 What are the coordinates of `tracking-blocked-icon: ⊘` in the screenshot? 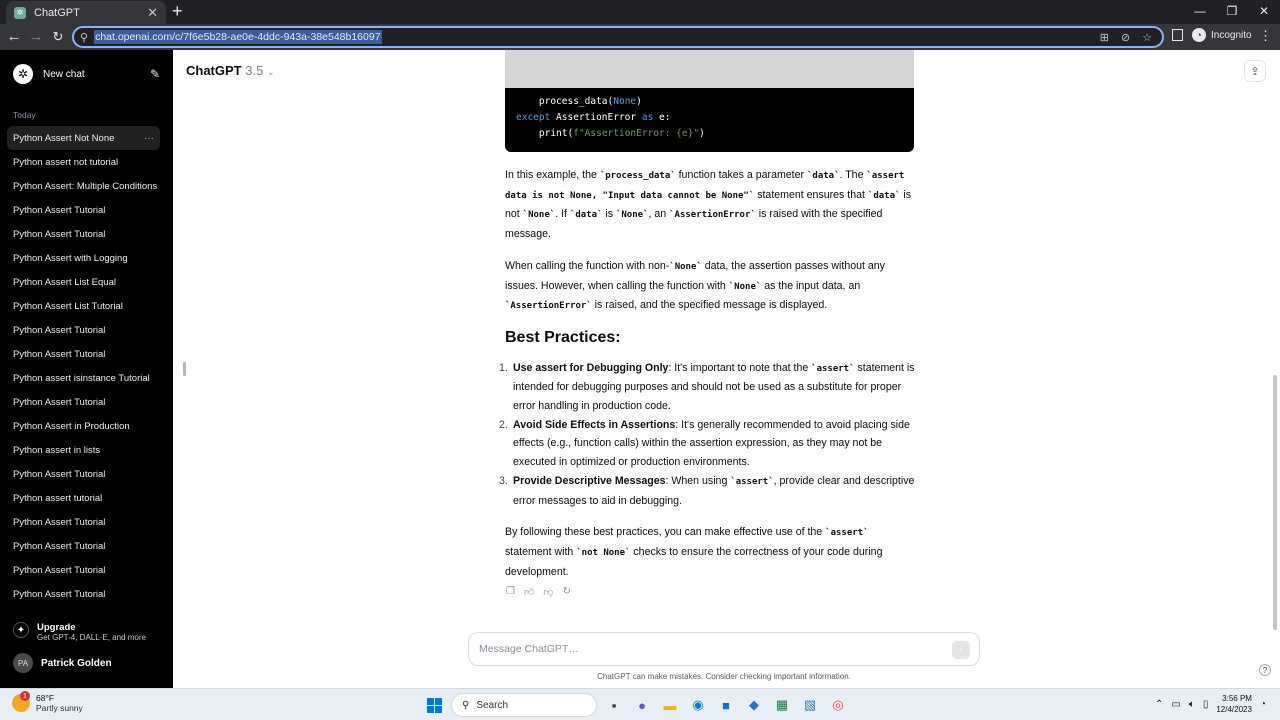 It's located at (1125, 37).